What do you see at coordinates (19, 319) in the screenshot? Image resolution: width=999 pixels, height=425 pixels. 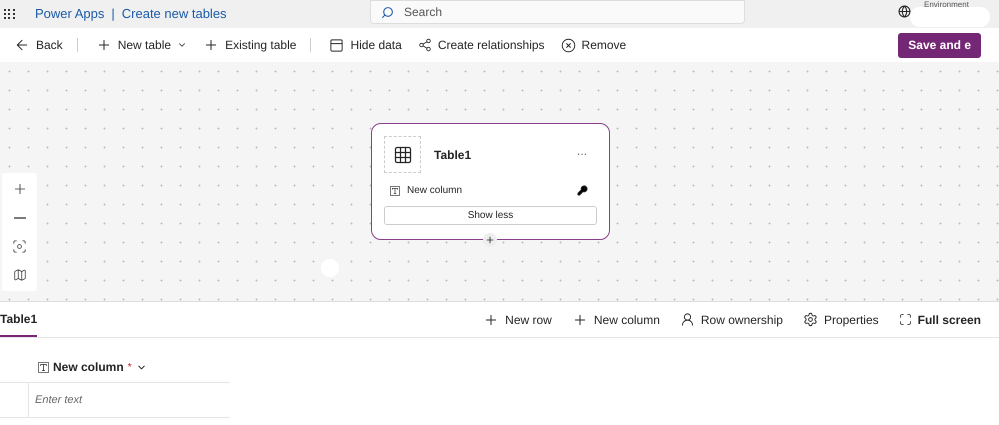 I see `table-tab: Table1` at bounding box center [19, 319].